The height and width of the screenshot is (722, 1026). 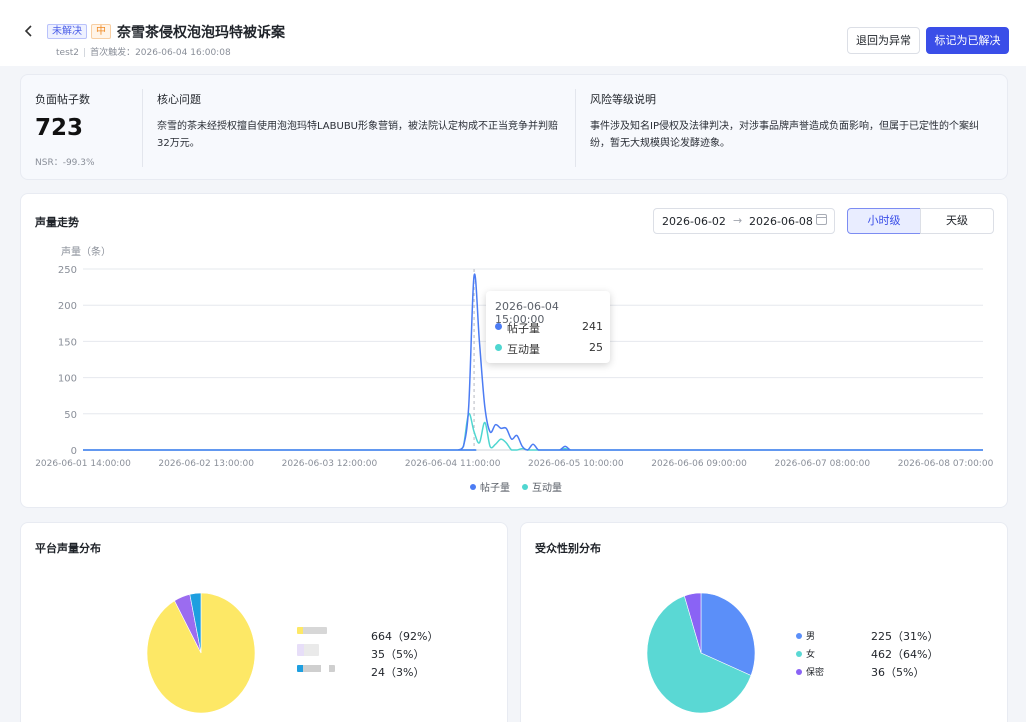 What do you see at coordinates (811, 655) in the screenshot?
I see `gender-legend-label: 女` at bounding box center [811, 655].